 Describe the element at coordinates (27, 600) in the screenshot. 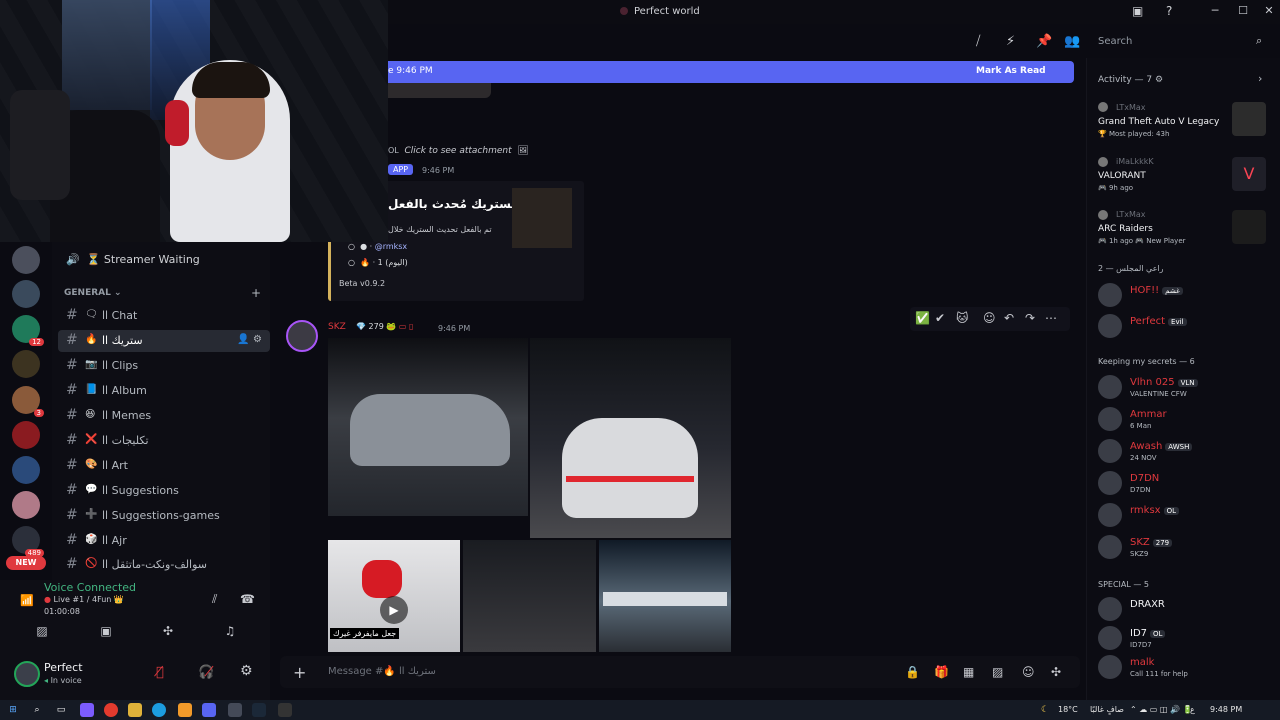

I see `signal-icon: 📶` at that location.